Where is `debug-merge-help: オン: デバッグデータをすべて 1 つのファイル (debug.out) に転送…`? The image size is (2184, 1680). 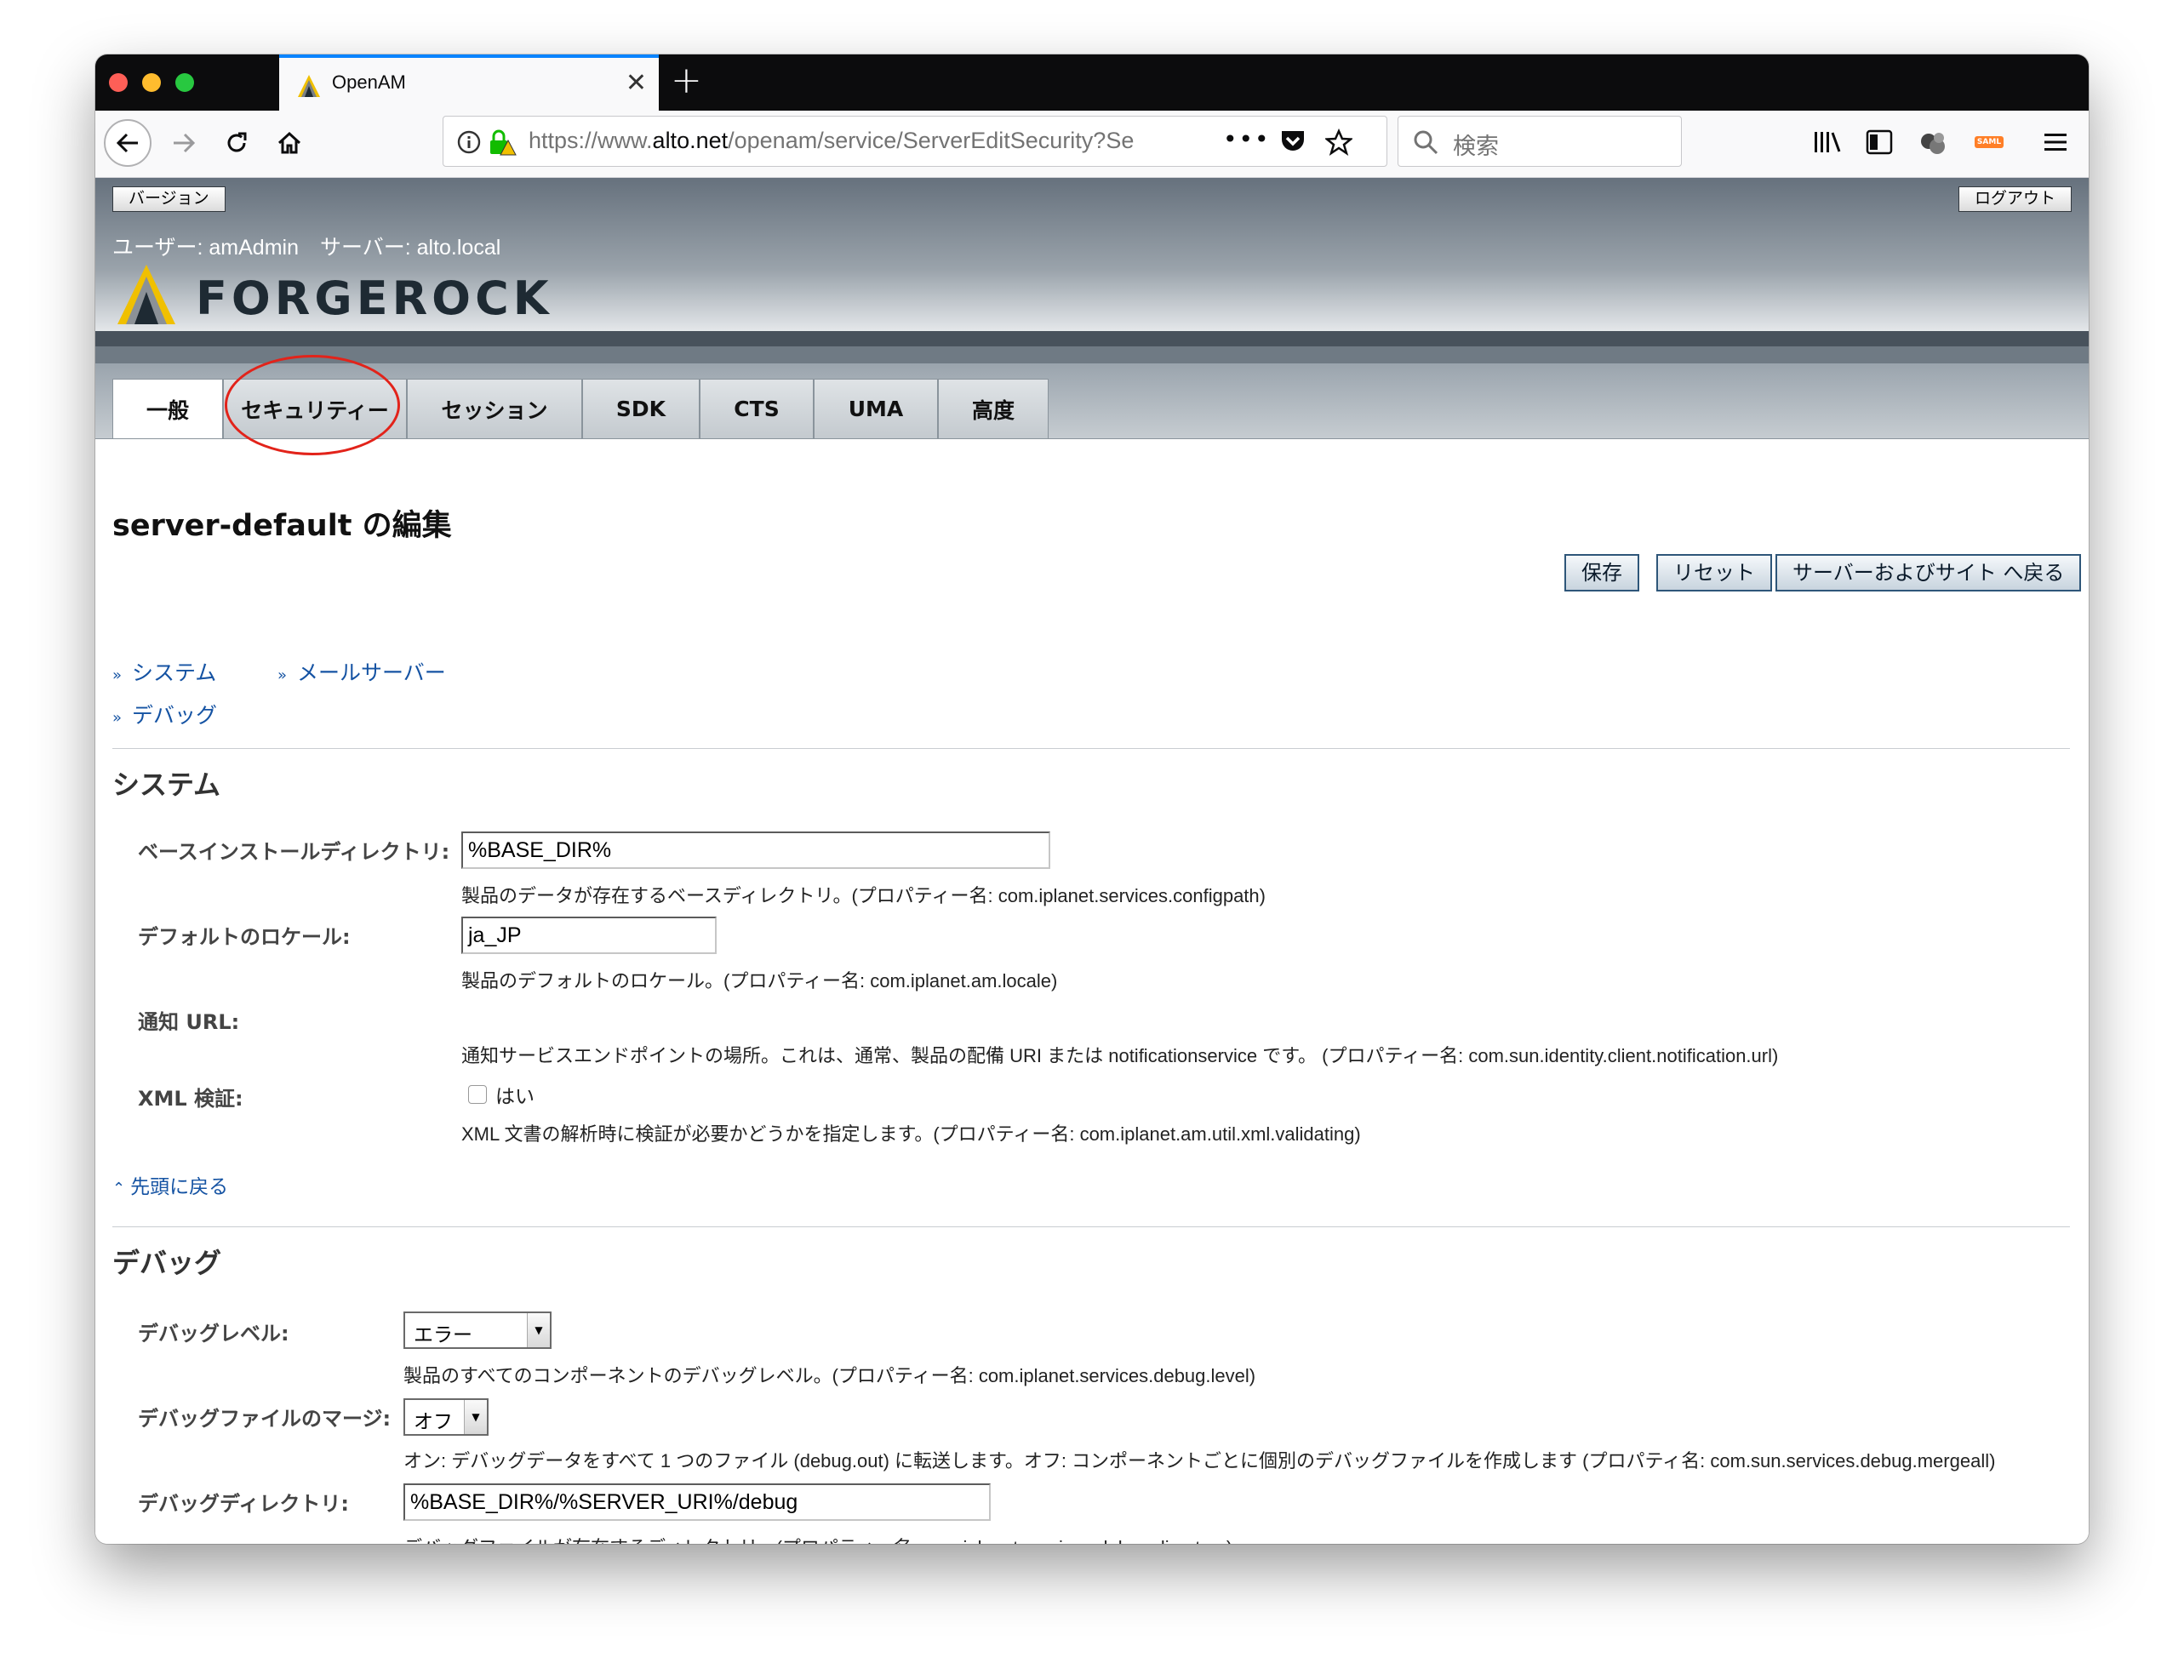 debug-merge-help: オン: デバッグデータをすべて 1 つのファイル (debug.out) に転送… is located at coordinates (1199, 1460).